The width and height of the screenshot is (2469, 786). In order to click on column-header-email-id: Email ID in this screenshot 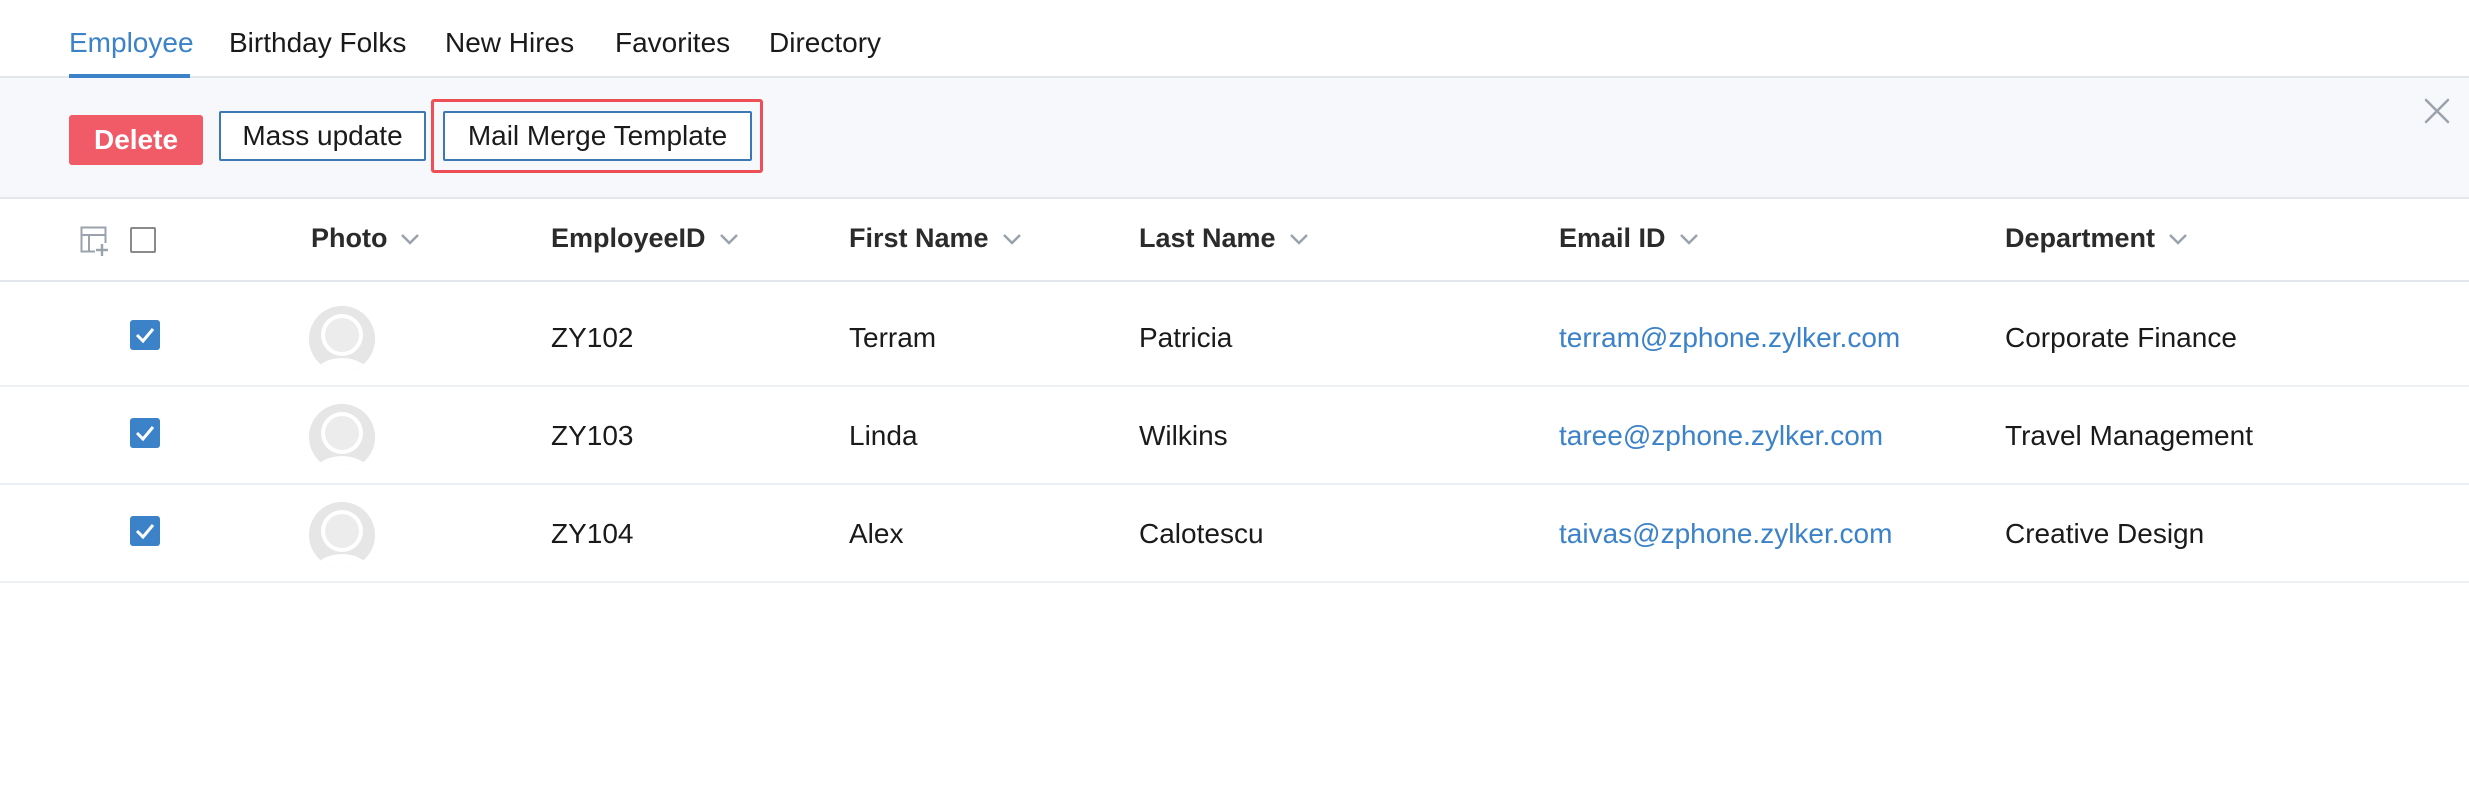, I will do `click(1629, 238)`.